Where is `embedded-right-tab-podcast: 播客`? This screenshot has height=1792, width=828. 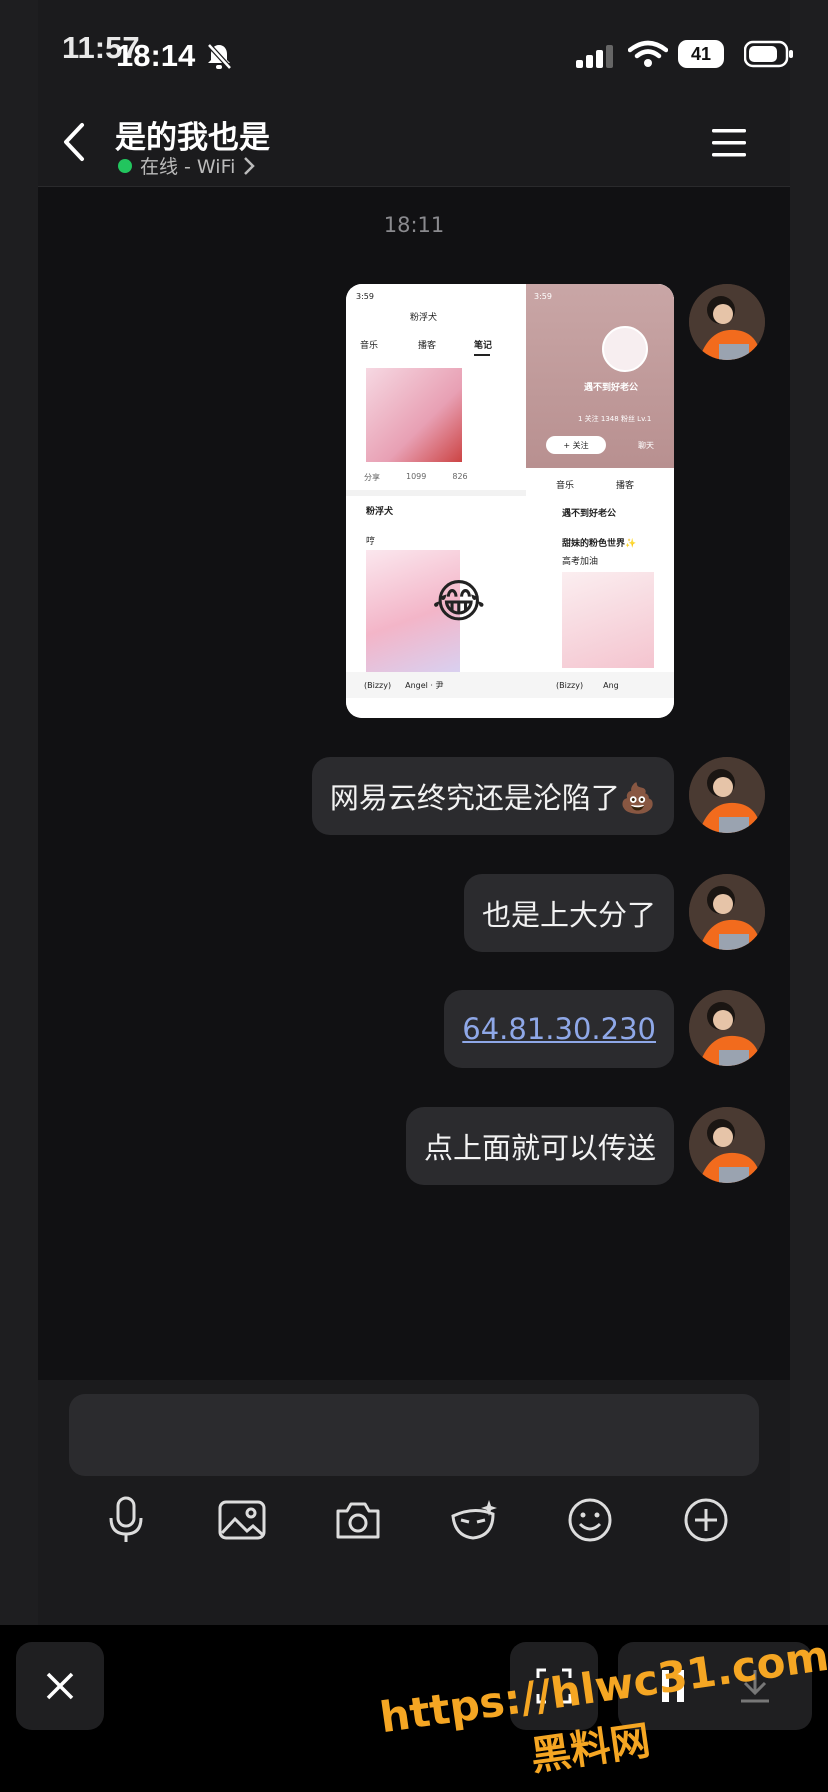
embedded-right-tab-podcast: 播客 is located at coordinates (625, 486).